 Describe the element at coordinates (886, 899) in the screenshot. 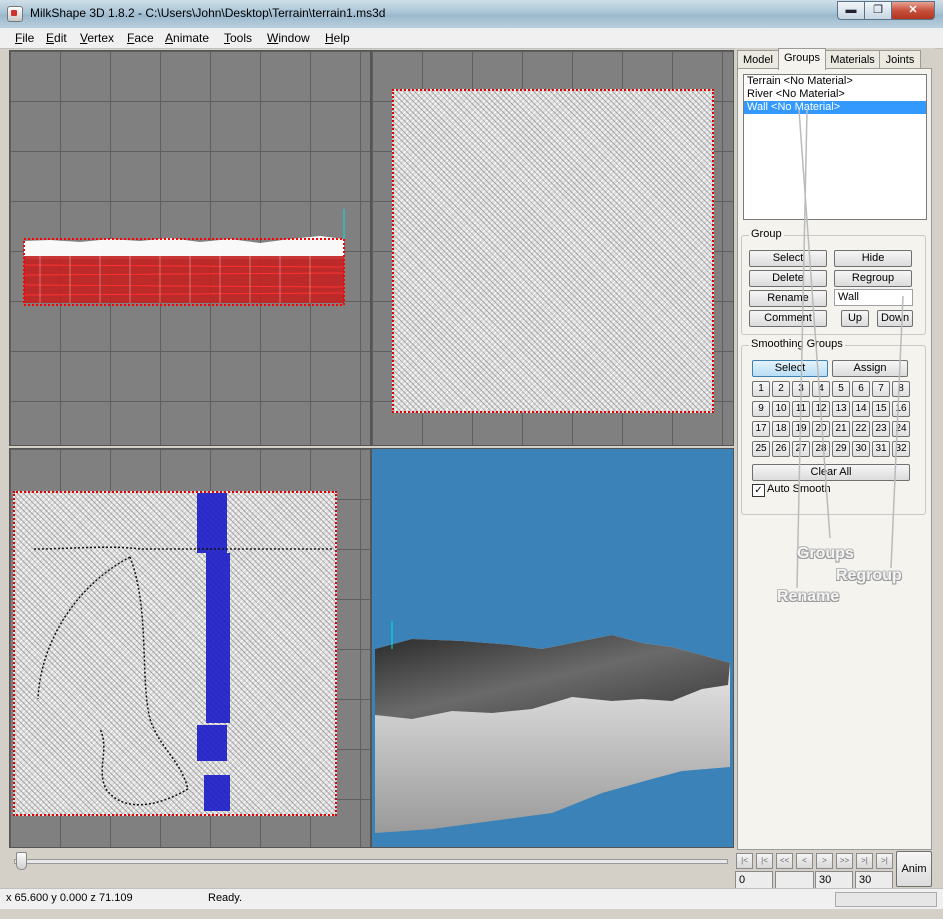

I see `progress-box` at that location.